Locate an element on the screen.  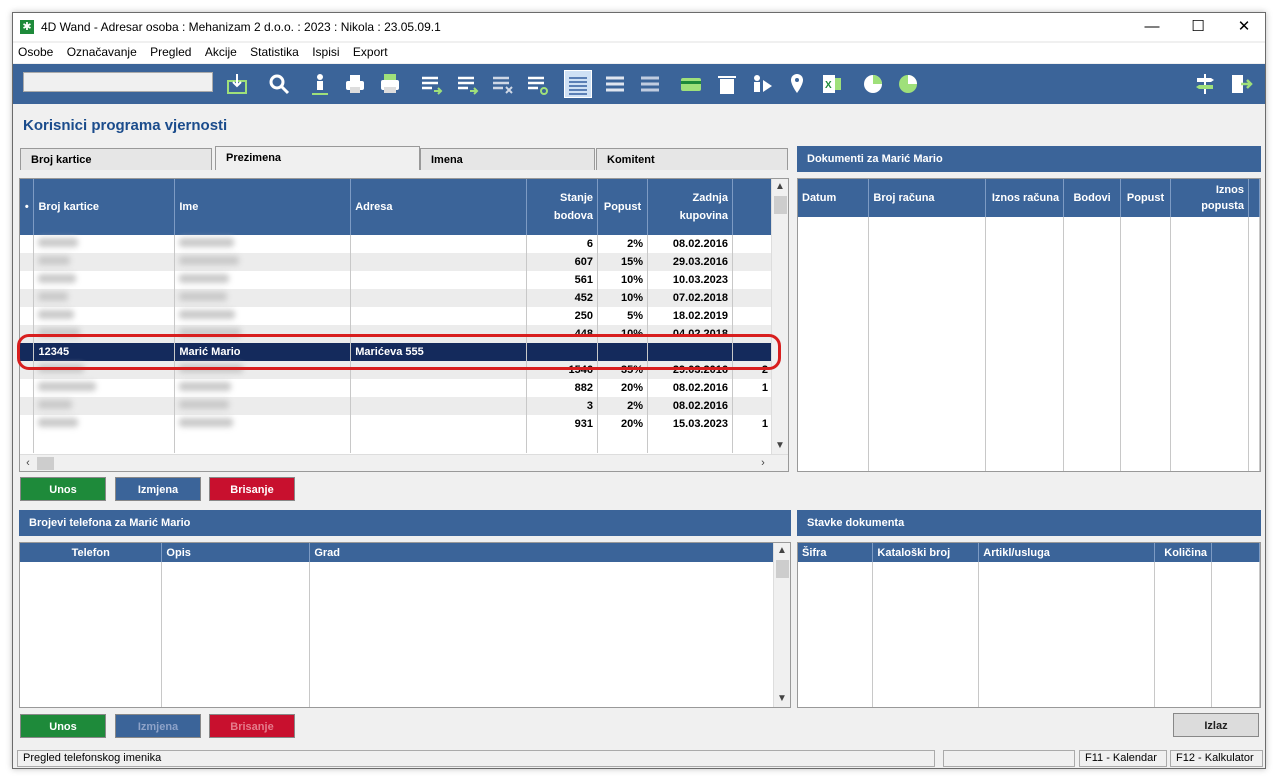
scroll-right-icon: › is located at coordinates (763, 463).